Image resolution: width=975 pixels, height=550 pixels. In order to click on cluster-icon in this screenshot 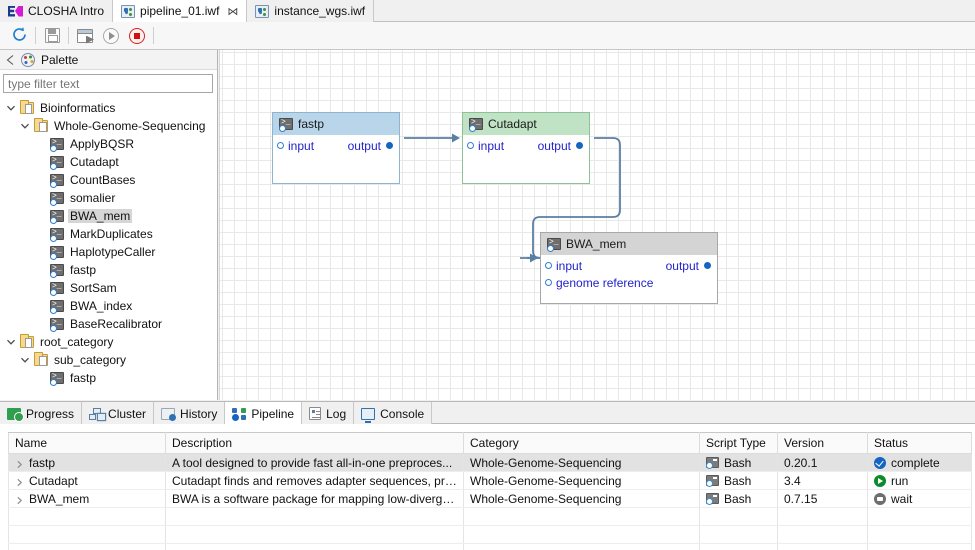, I will do `click(96, 413)`.